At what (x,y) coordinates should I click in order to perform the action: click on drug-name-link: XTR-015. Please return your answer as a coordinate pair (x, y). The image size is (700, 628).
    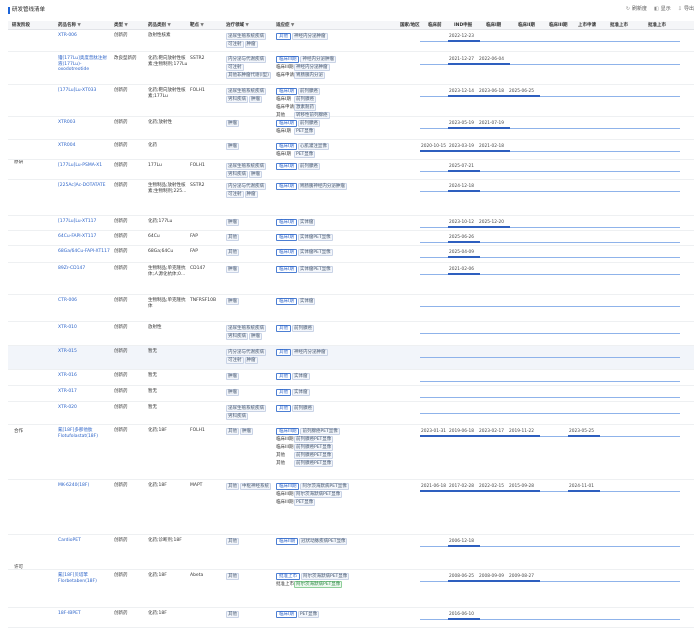
    Looking at the image, I should click on (84, 352).